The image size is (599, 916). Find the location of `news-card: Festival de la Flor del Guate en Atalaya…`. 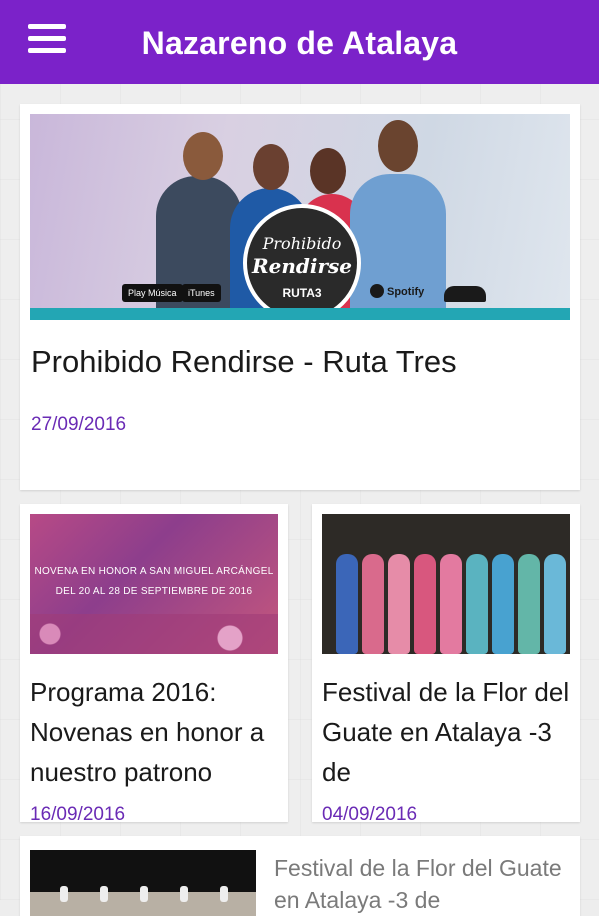

news-card: Festival de la Flor del Guate en Atalaya… is located at coordinates (300, 876).